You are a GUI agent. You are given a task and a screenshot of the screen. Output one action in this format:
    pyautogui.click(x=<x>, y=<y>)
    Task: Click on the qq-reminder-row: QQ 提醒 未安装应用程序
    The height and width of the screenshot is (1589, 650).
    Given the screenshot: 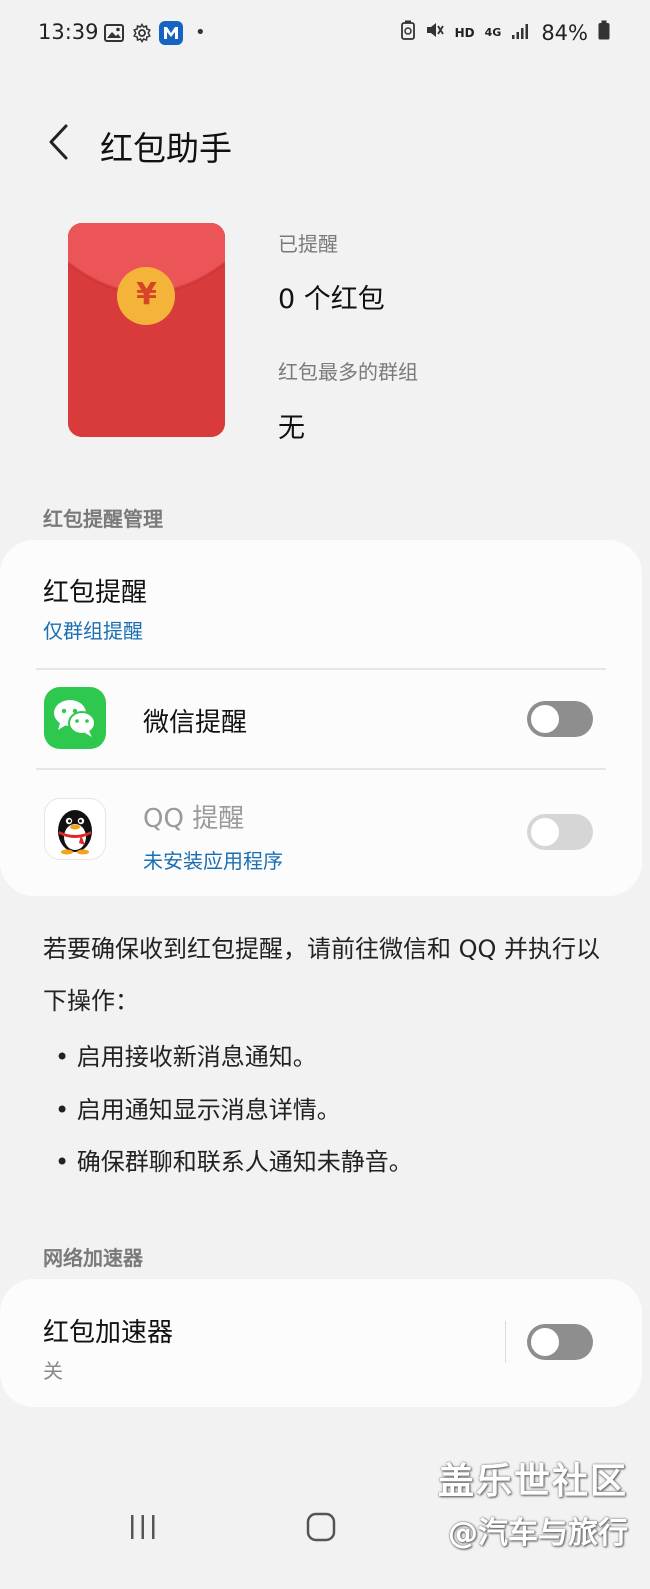 What is the action you would take?
    pyautogui.click(x=321, y=833)
    